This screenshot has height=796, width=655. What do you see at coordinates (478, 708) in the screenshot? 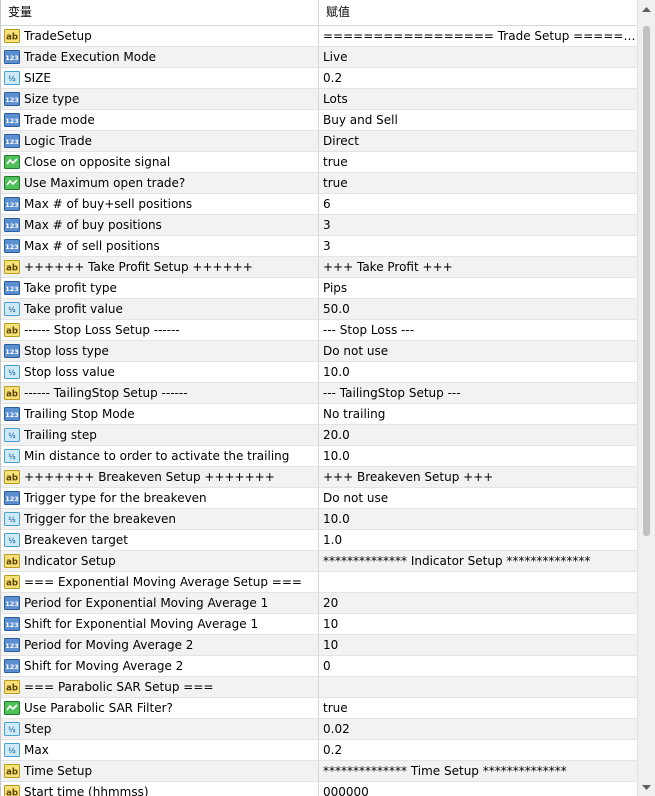
I see `value-cell: true` at bounding box center [478, 708].